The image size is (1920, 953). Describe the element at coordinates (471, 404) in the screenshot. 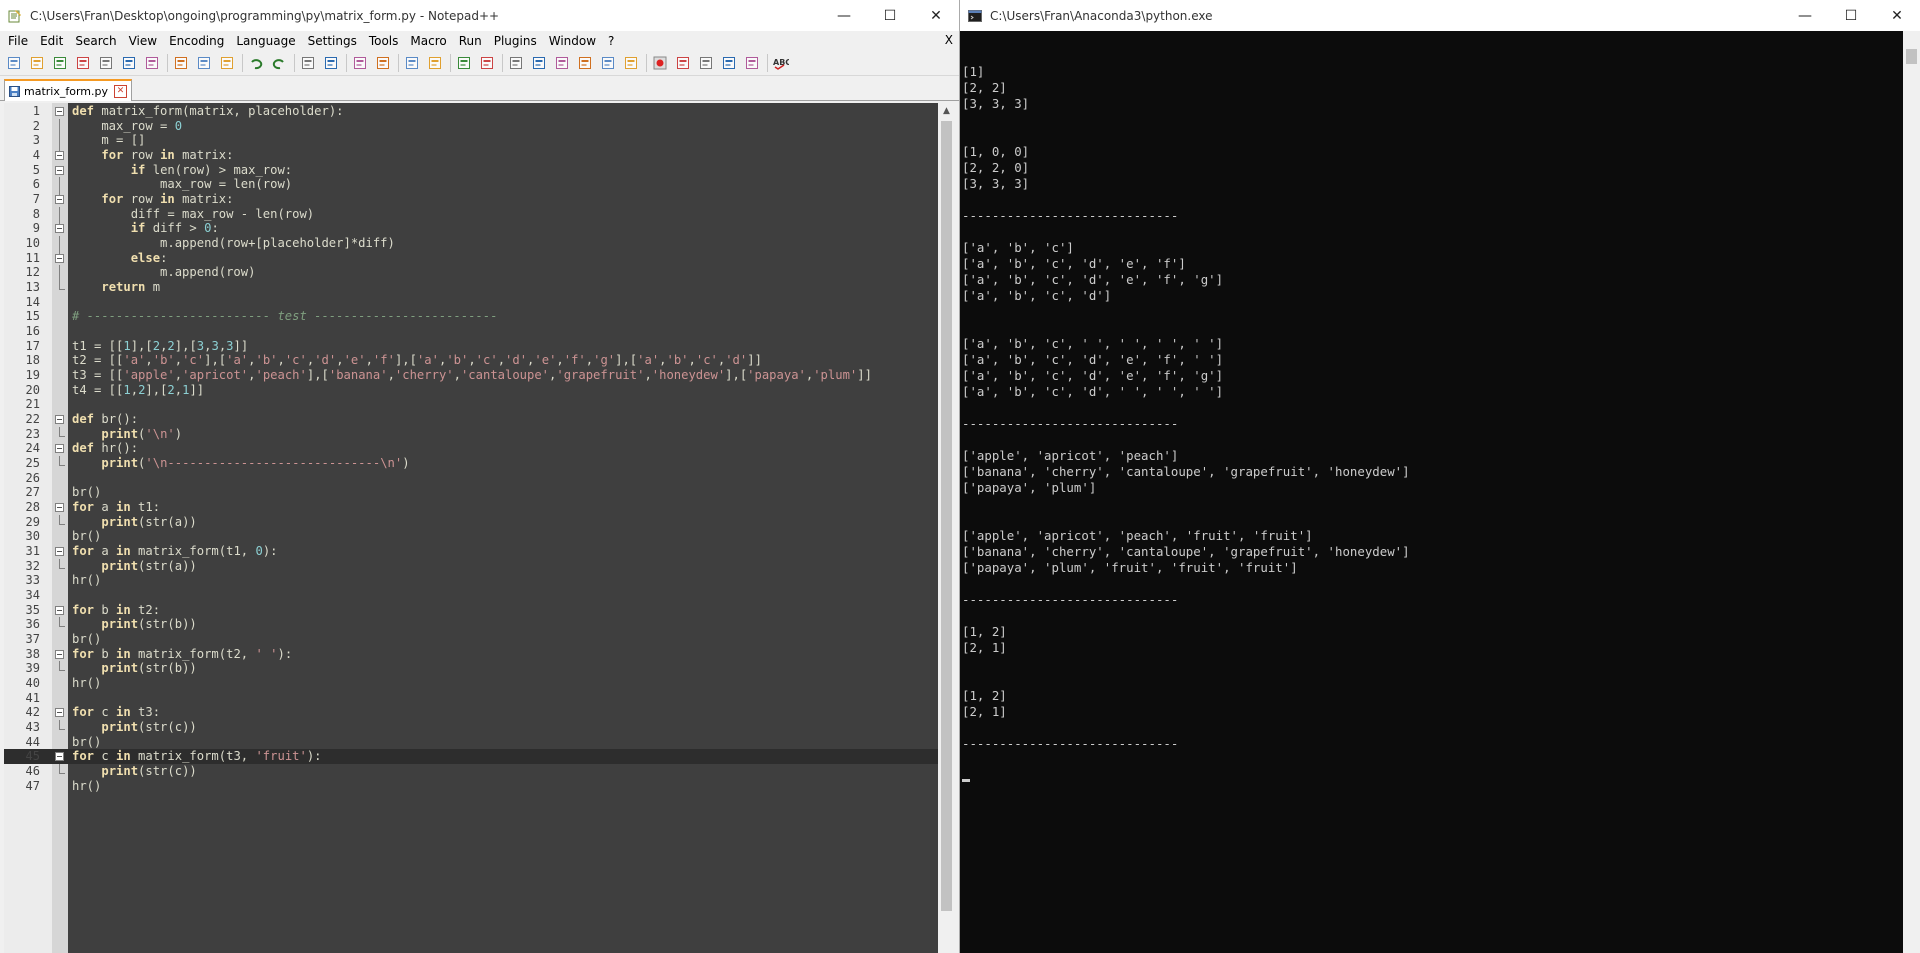

I see `code-line: 21` at that location.